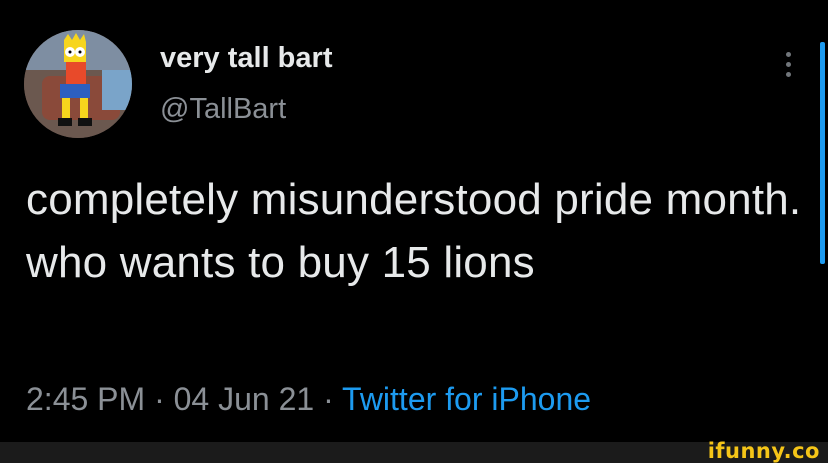 This screenshot has width=828, height=463. I want to click on tweet-meta: 2:45 PM · 04 Jun 21 · Twitter for iPhone, so click(308, 399).